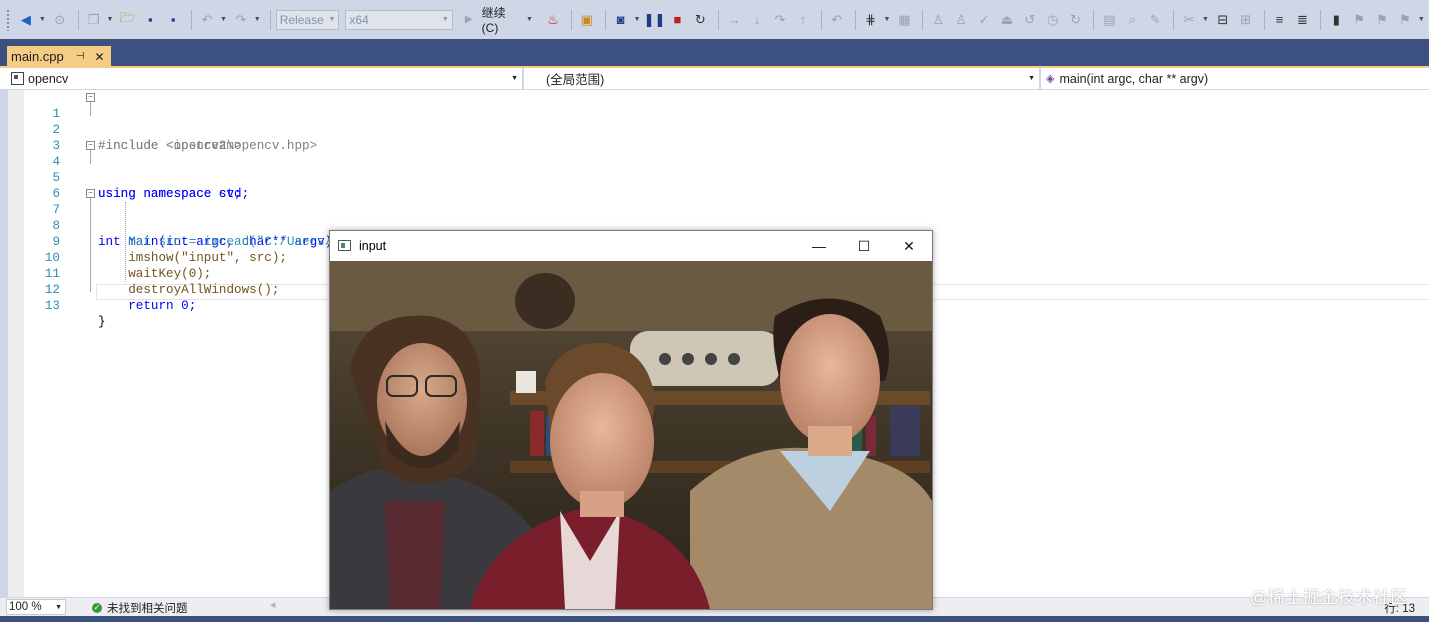  I want to click on code-line: 4 − using namespace cv;, so click(718, 169).